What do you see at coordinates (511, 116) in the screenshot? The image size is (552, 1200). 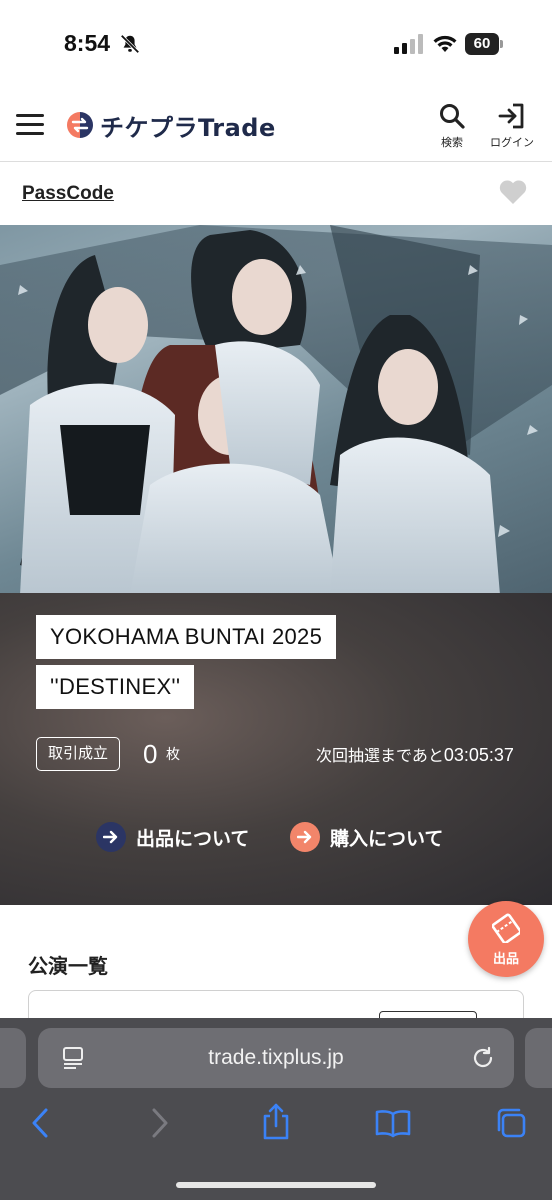 I see `login-icon` at bounding box center [511, 116].